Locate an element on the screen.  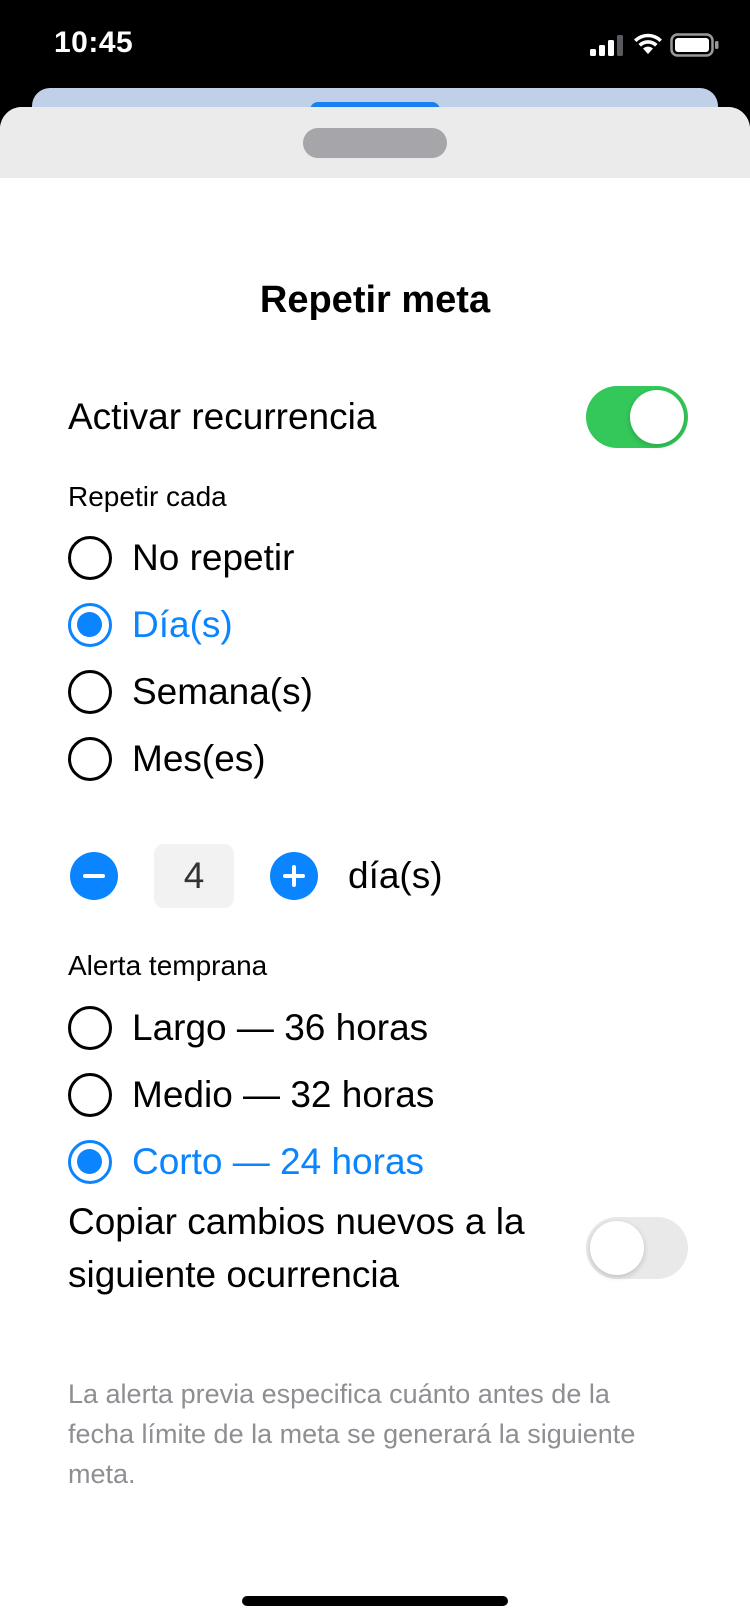
sheet-header is located at coordinates (375, 142).